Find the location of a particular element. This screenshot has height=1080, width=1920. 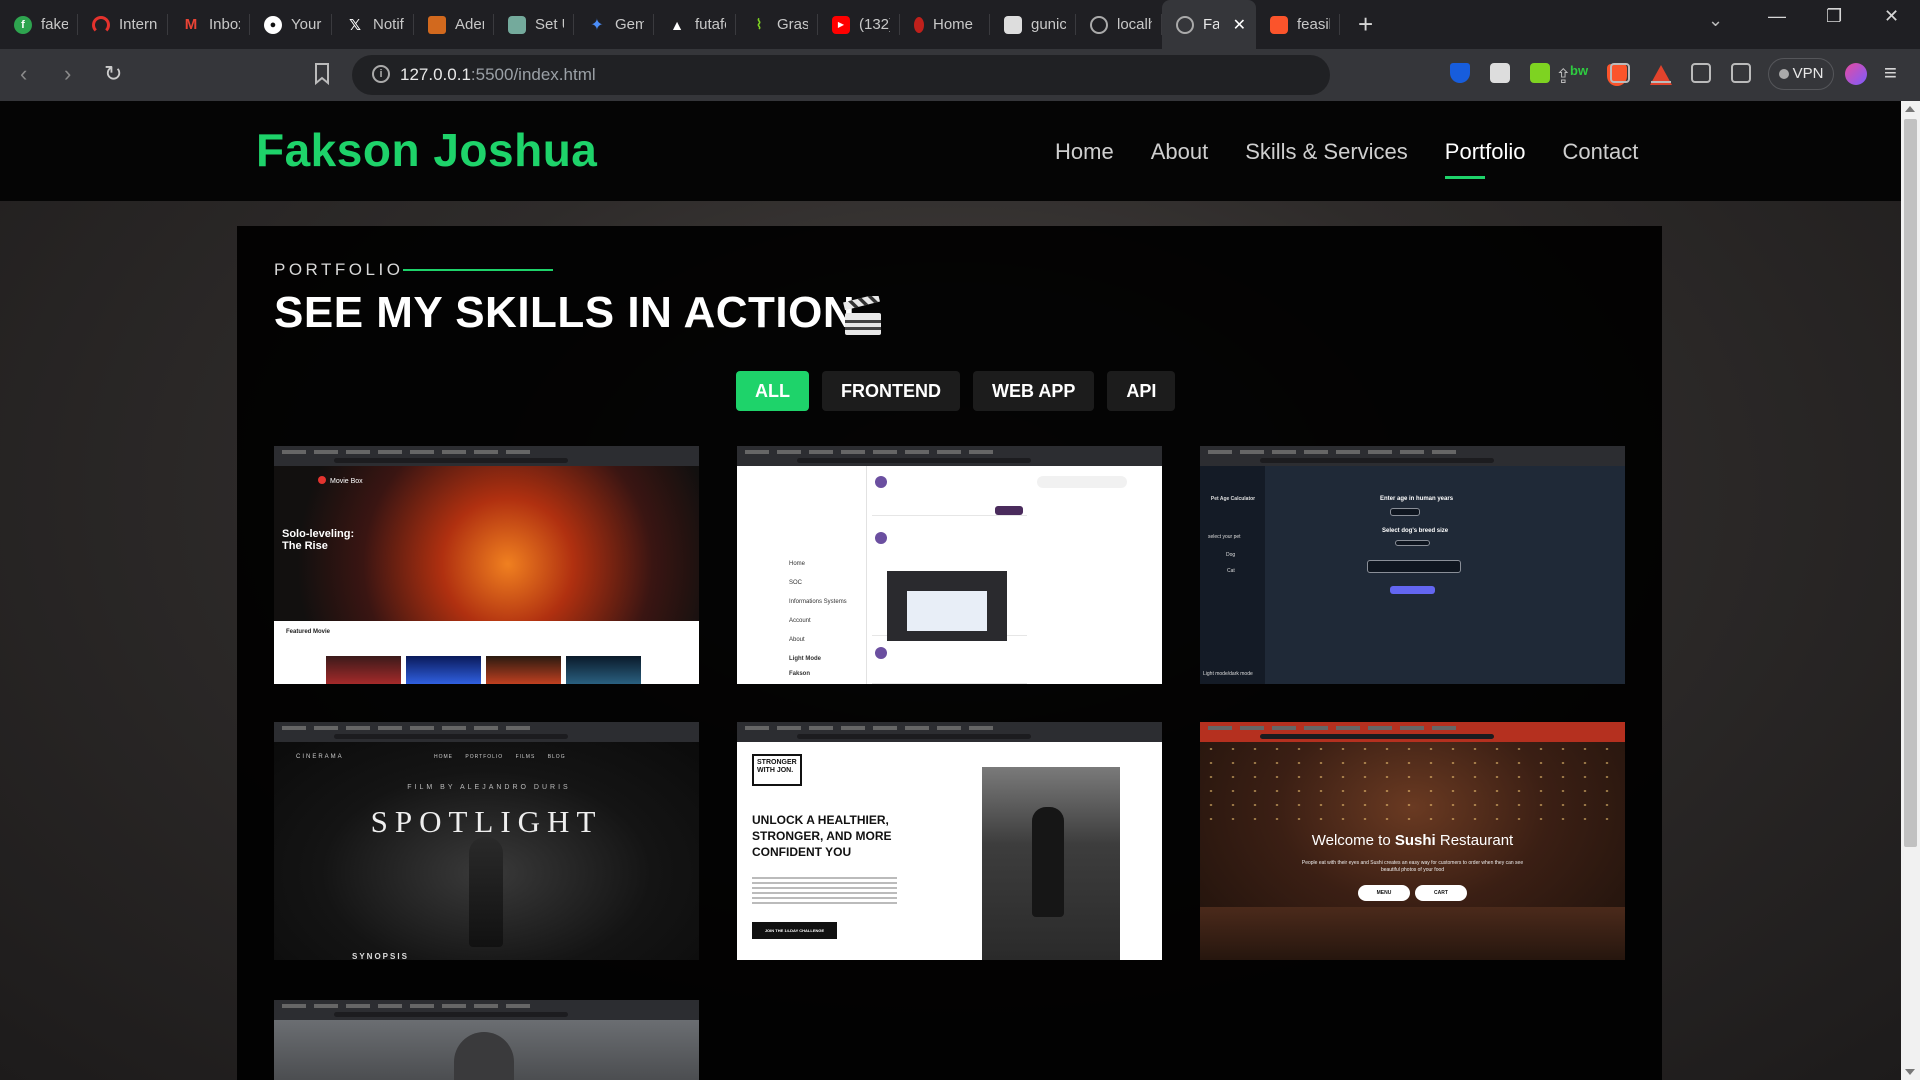

nav-contact: Contact is located at coordinates (1601, 152).